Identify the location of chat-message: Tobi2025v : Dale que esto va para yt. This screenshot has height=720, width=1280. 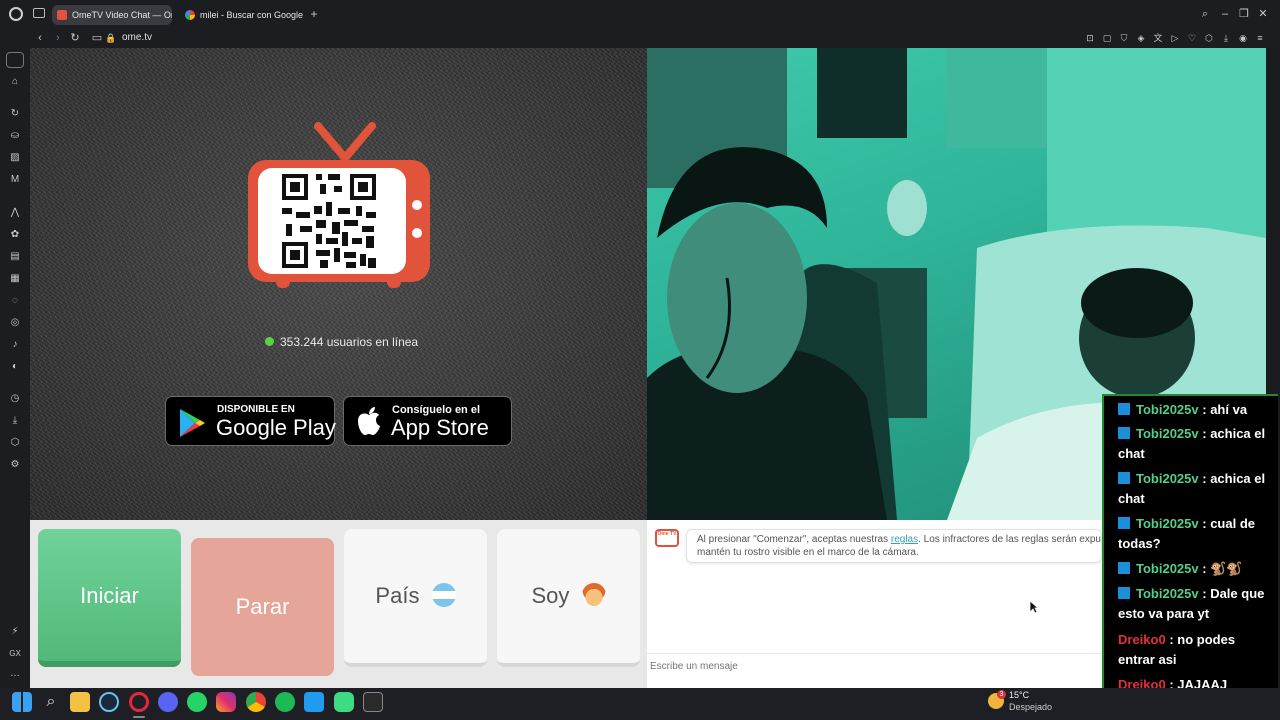
(1191, 603).